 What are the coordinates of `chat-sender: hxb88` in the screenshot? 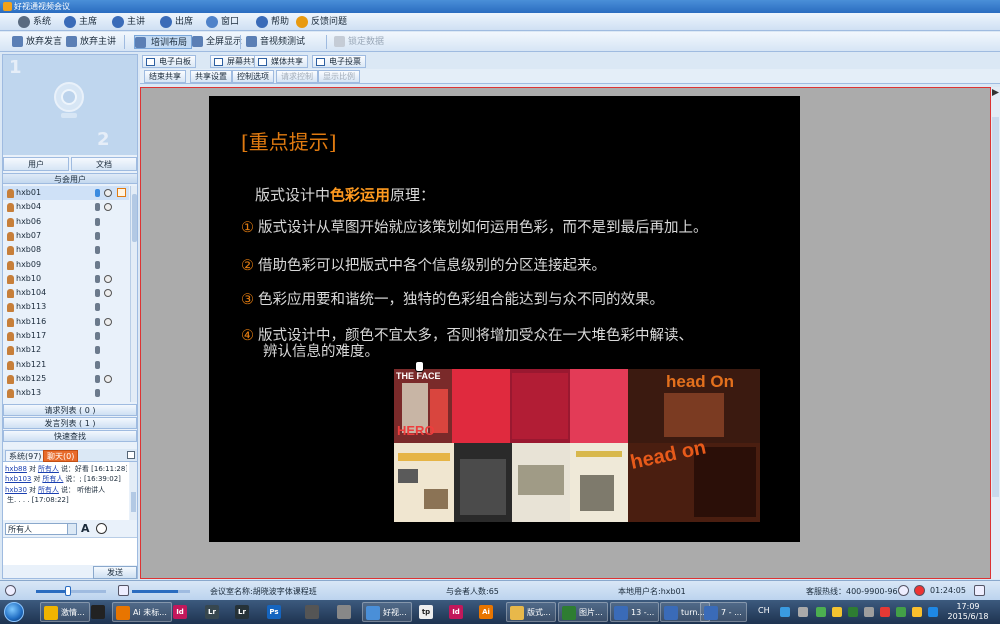 It's located at (16, 469).